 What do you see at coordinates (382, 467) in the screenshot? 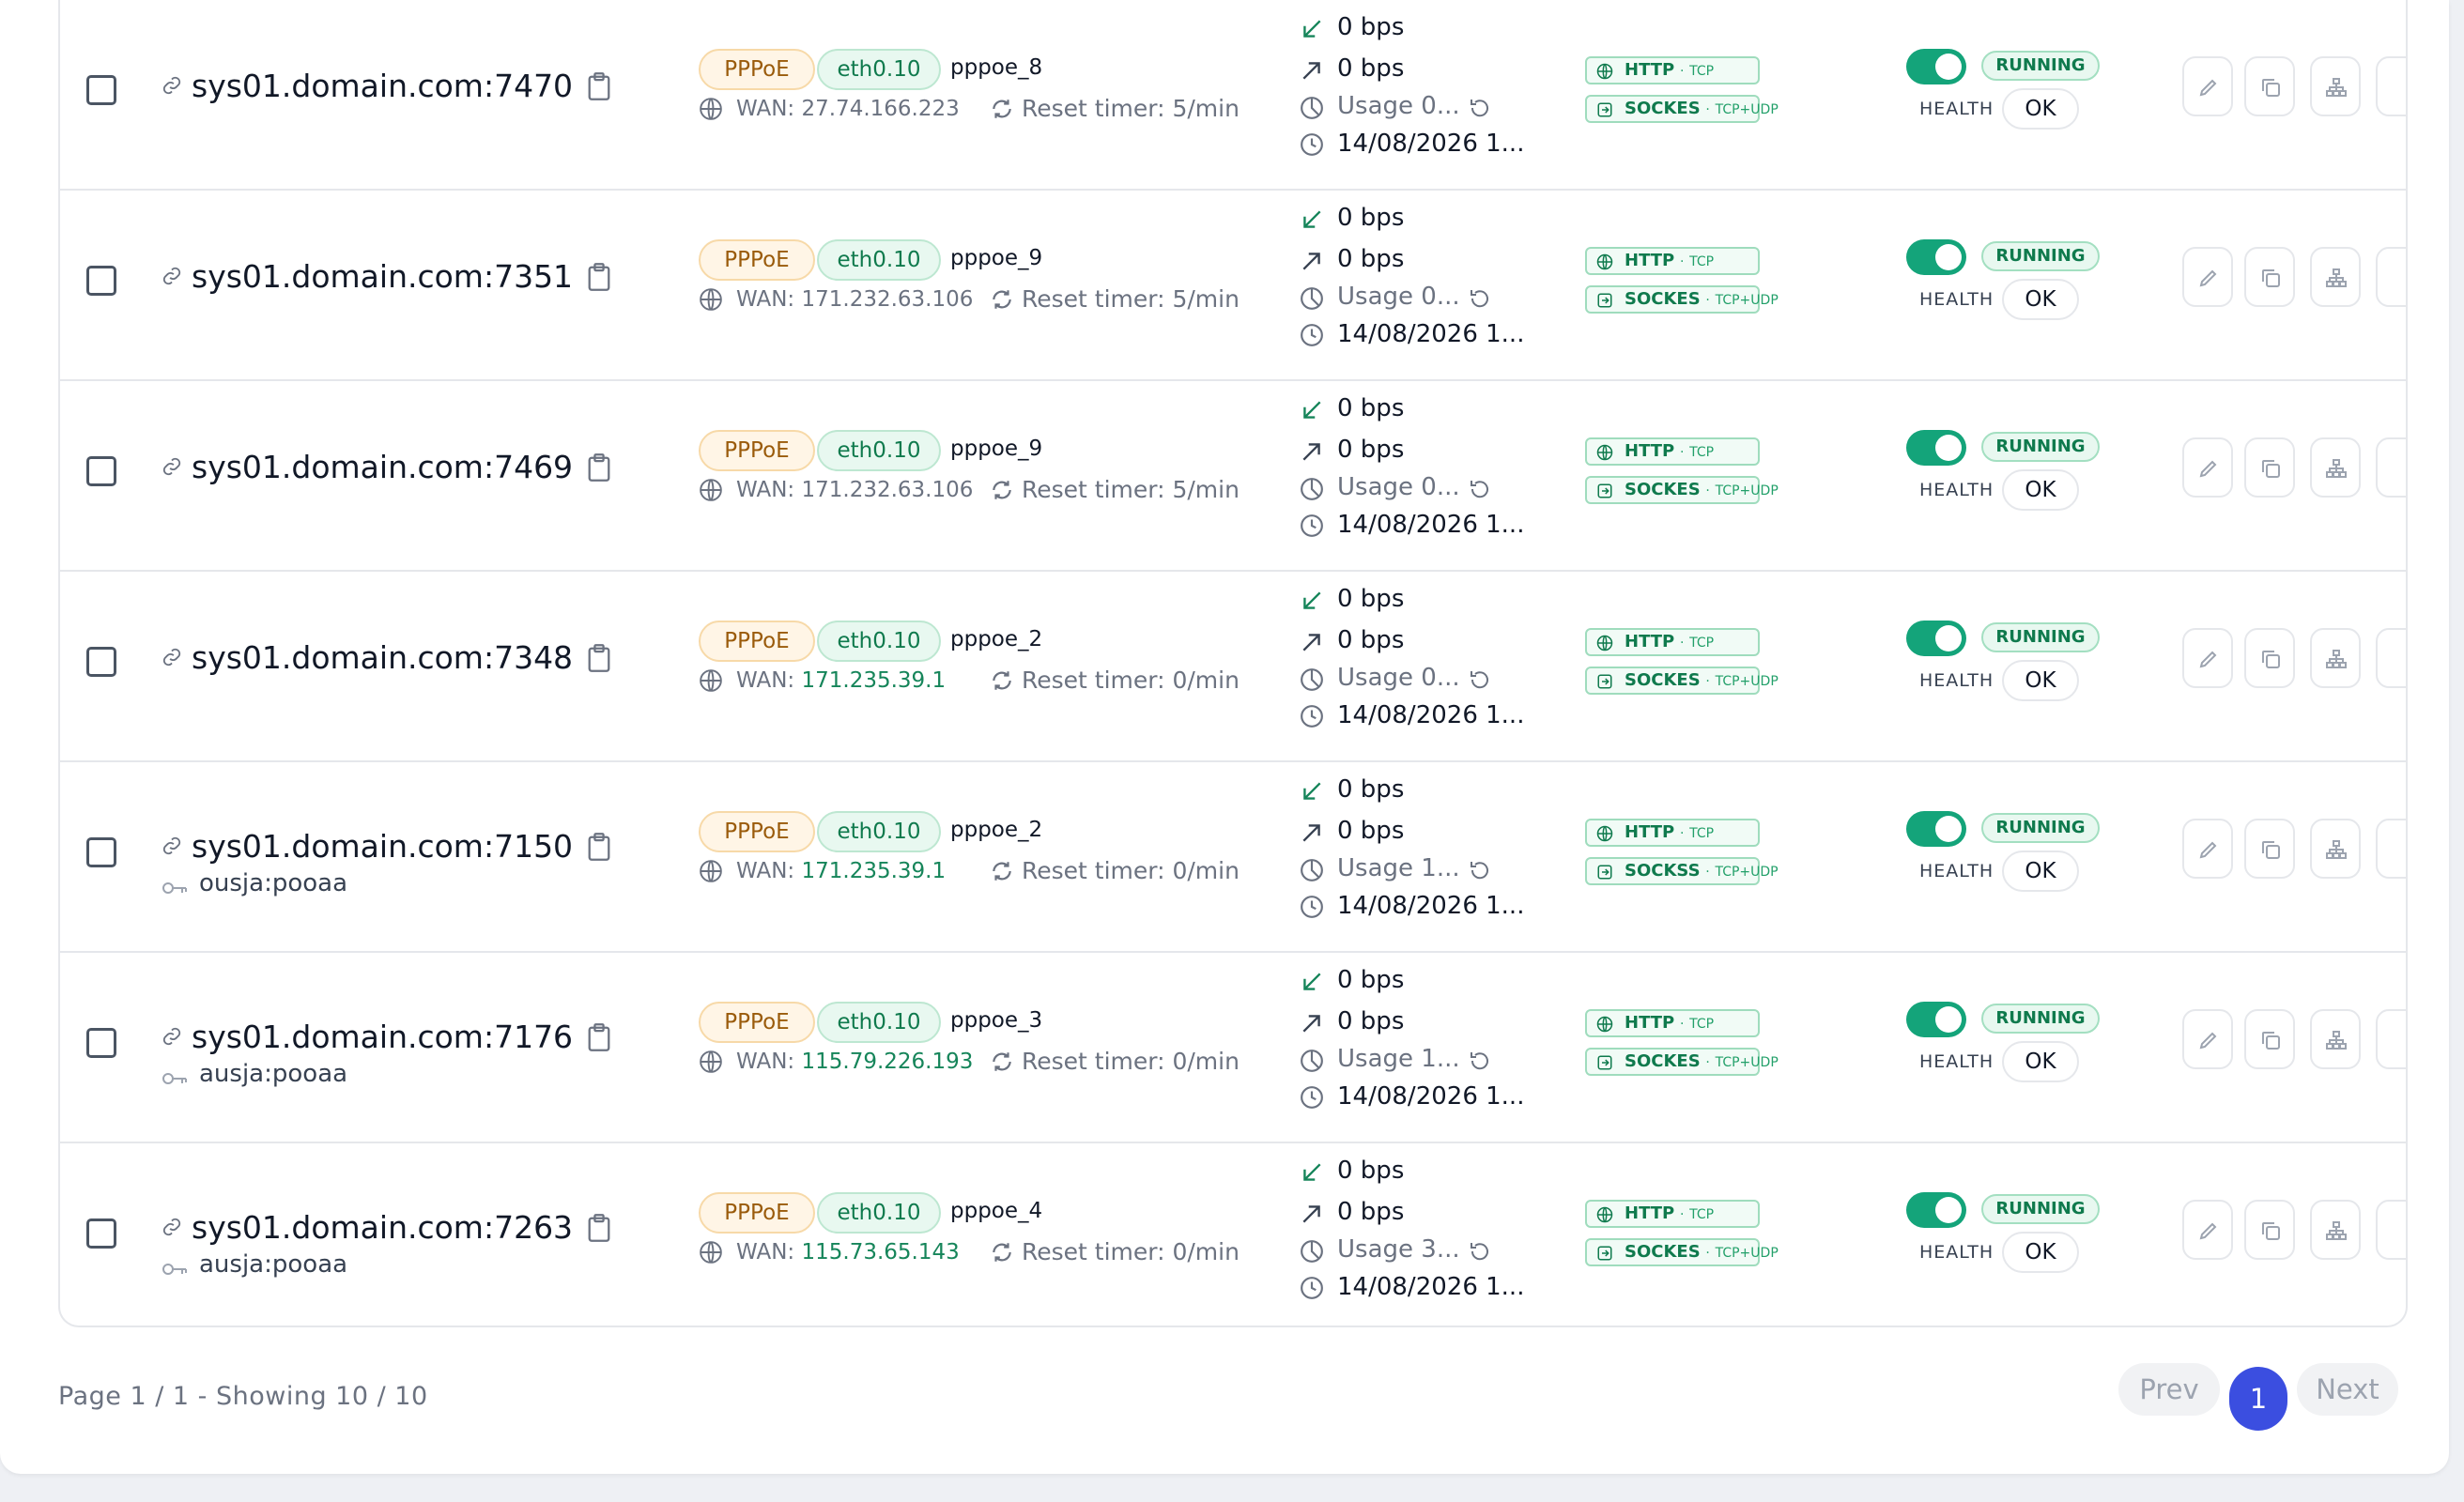
I see `proxy-host: sys01.domain.com:7469` at bounding box center [382, 467].